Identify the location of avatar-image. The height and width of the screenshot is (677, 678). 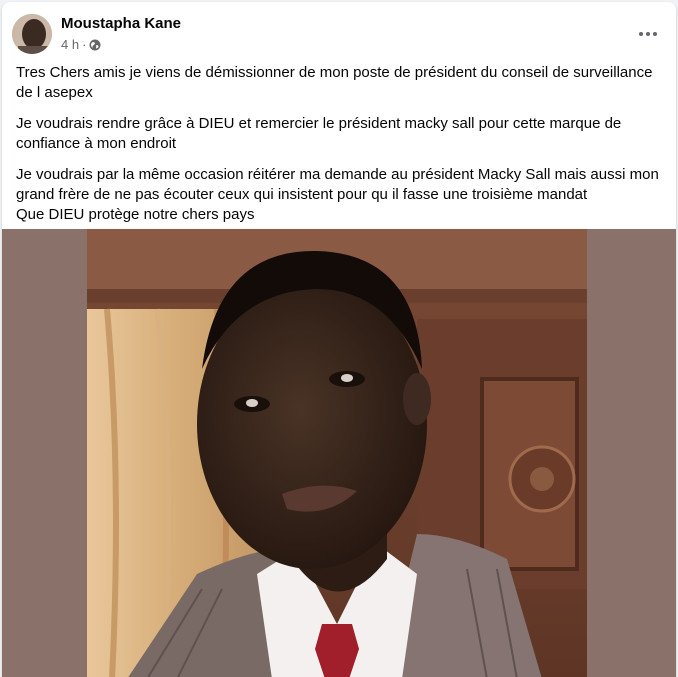
(32, 34).